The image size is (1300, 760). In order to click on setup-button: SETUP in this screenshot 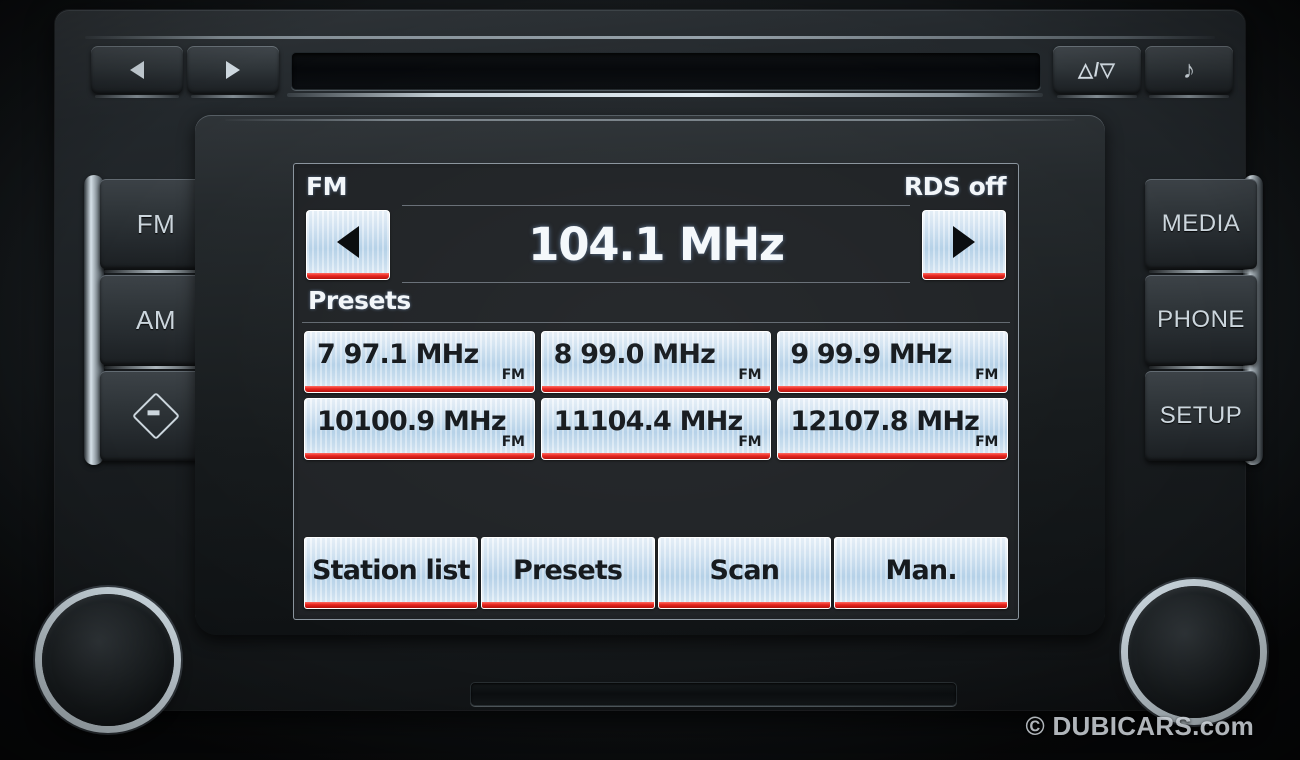, I will do `click(1201, 416)`.